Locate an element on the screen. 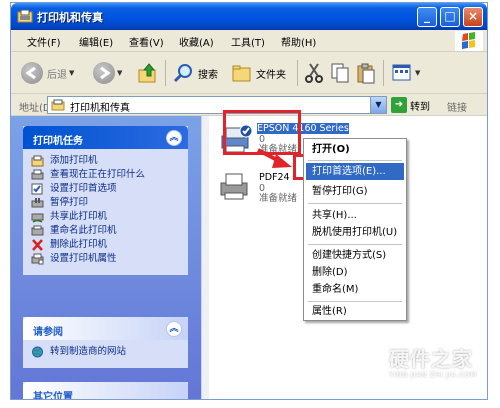  cut-button is located at coordinates (314, 73).